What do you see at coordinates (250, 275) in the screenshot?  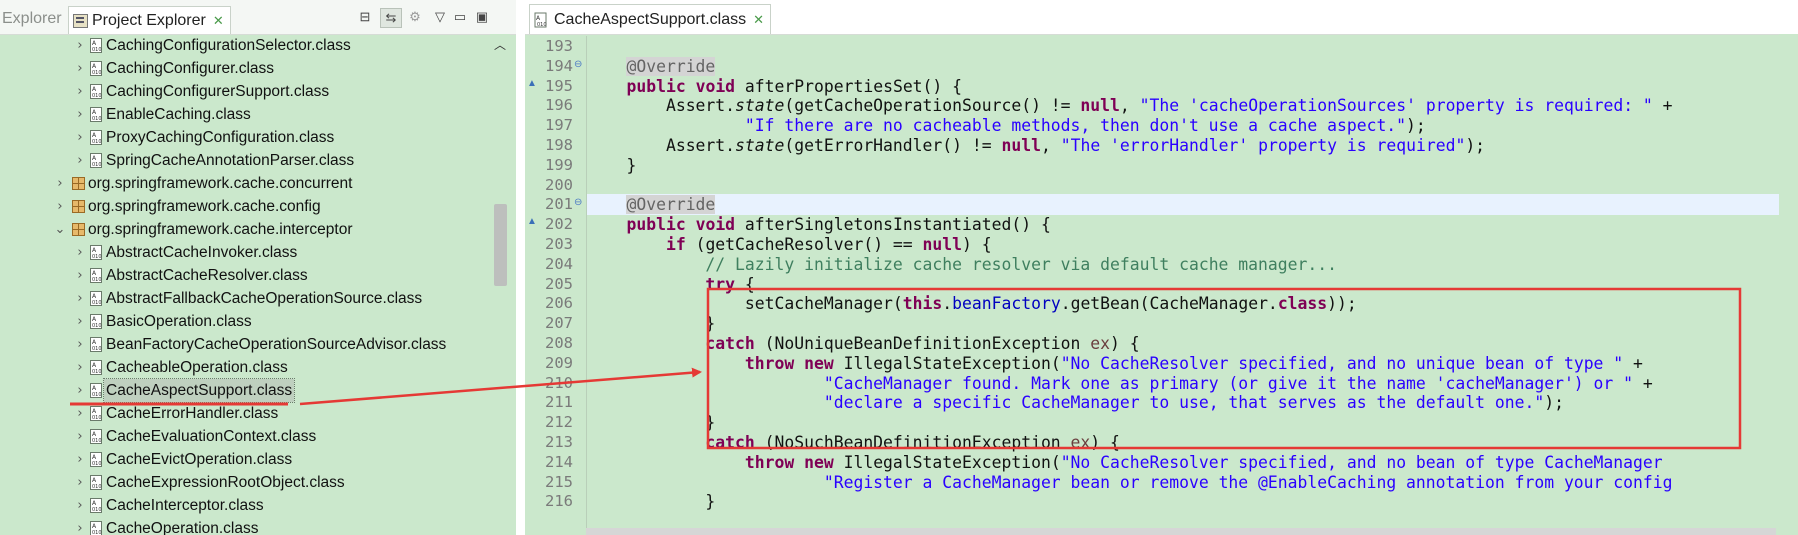 I see `tree-class-item: › A 010 AbstractCacheResolver.class` at bounding box center [250, 275].